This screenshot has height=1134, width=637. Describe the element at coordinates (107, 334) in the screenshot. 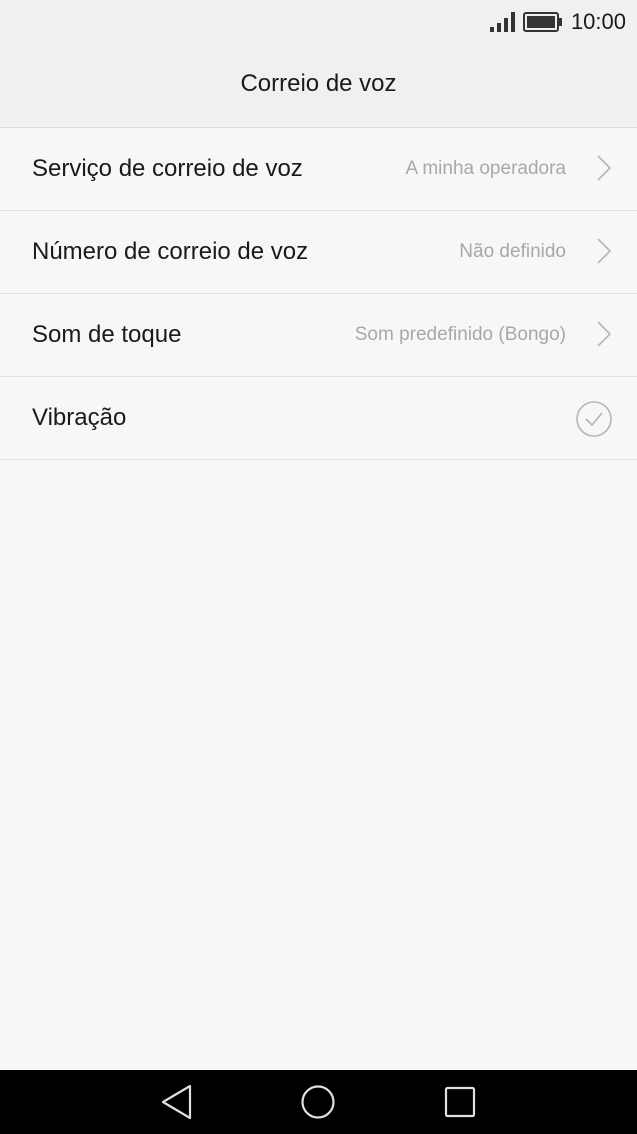

I see `setting-label: Som de toque` at that location.